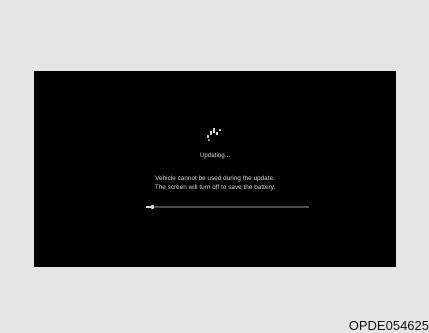 The image size is (429, 333). I want to click on figure-code: OPDE054625, so click(388, 325).